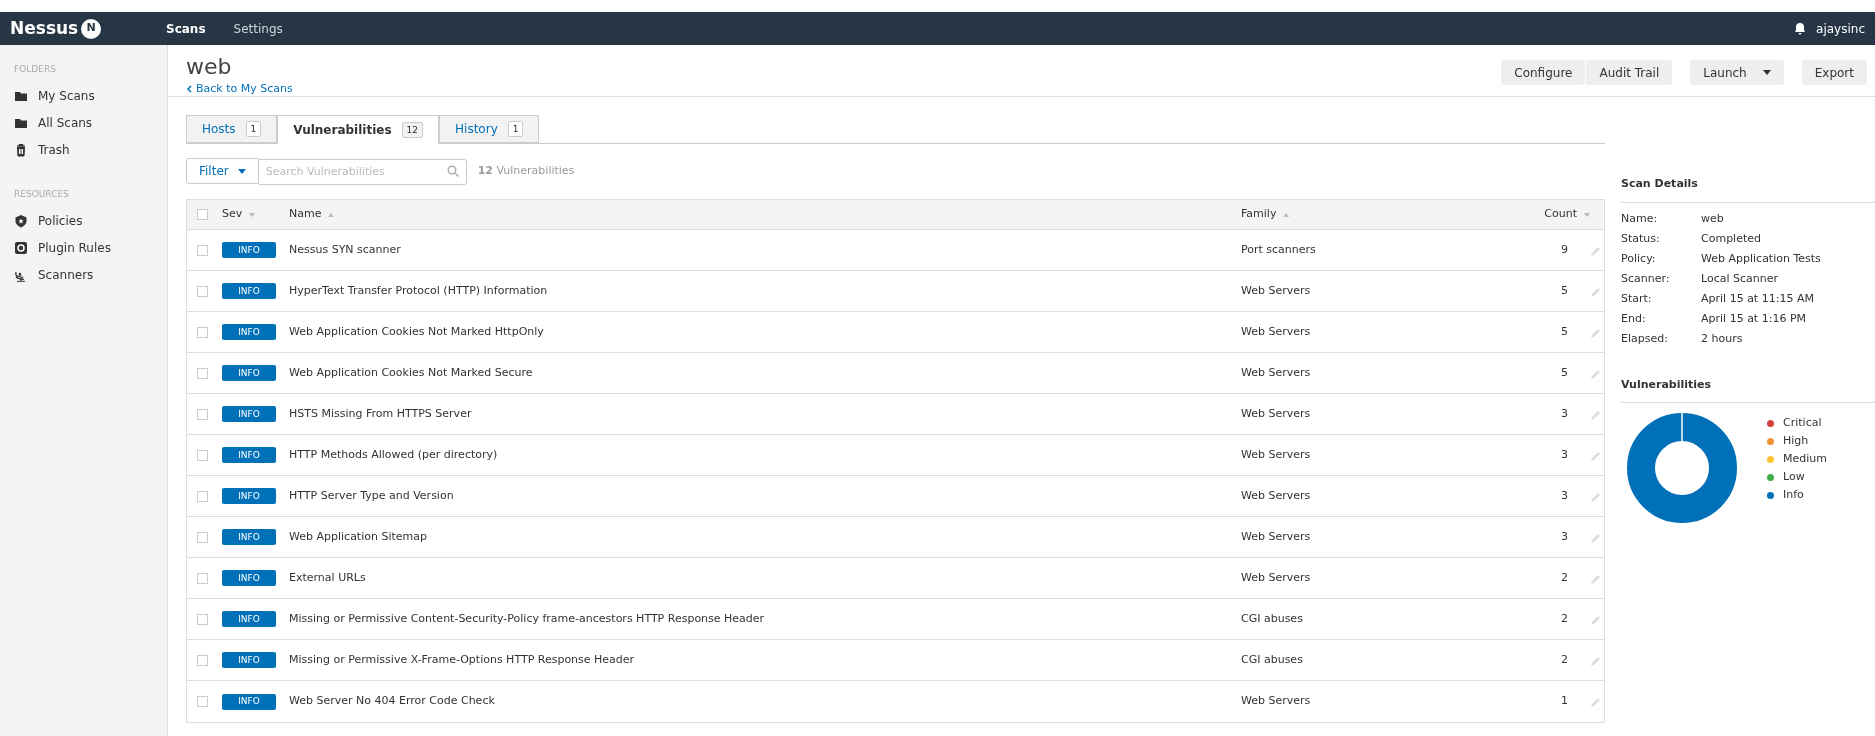 The width and height of the screenshot is (1875, 736). What do you see at coordinates (222, 171) in the screenshot?
I see `filter-button: Filter` at bounding box center [222, 171].